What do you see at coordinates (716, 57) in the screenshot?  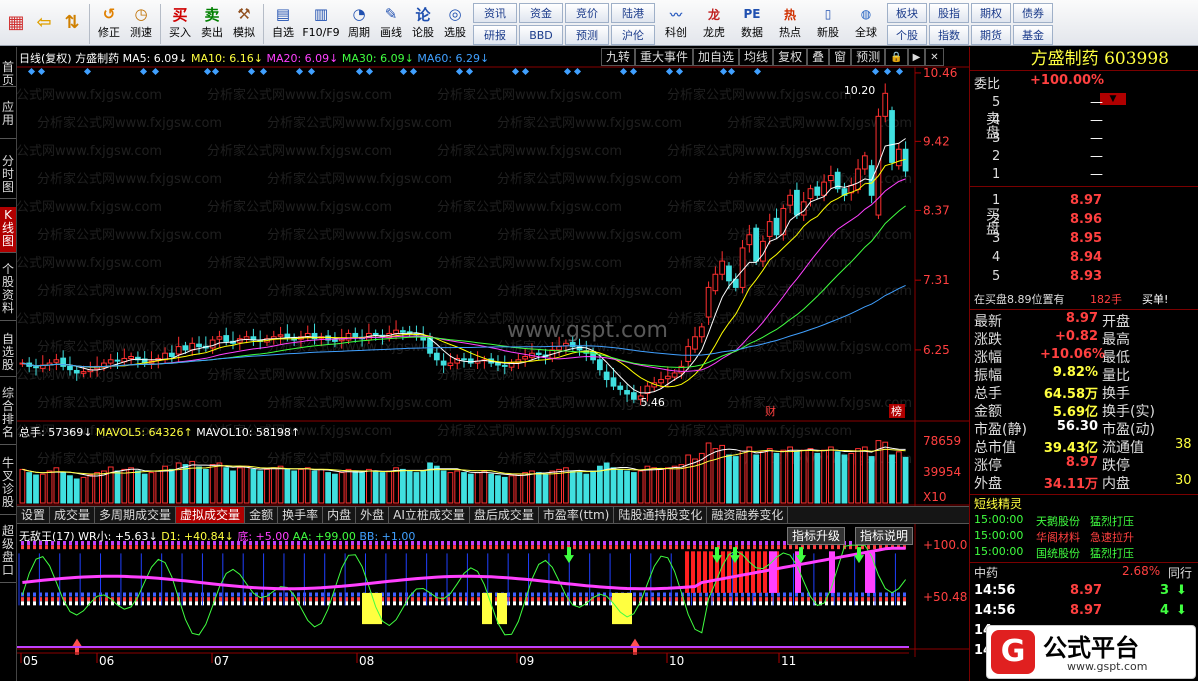 I see `chart-tool-button: 加自选` at bounding box center [716, 57].